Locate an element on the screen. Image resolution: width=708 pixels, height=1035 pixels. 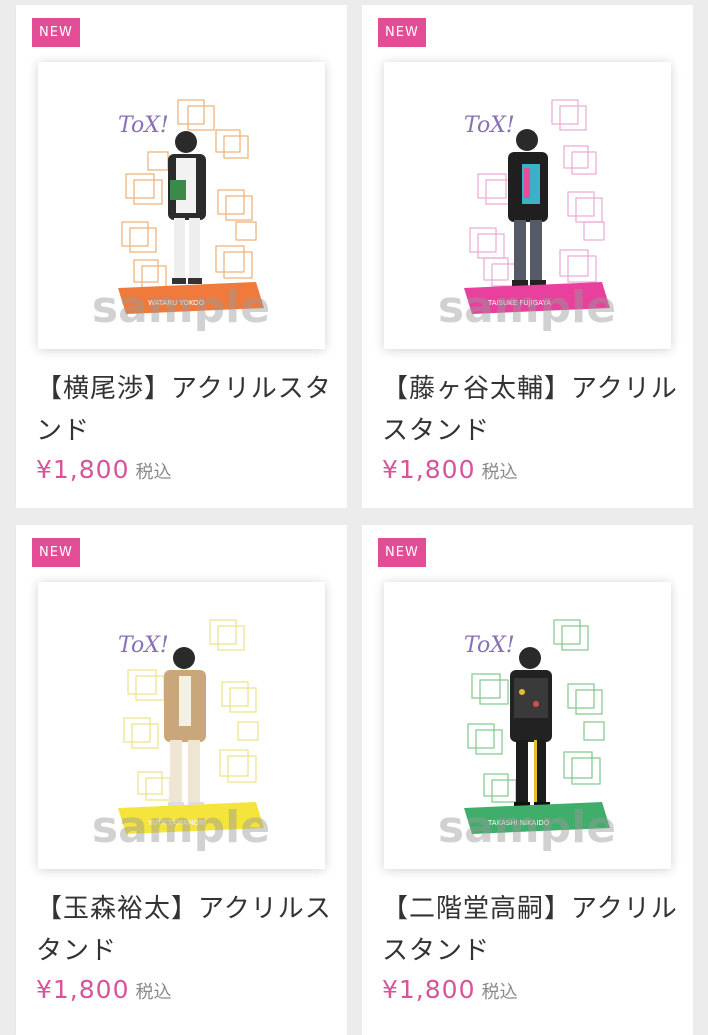
product-title: 【玉森裕太】アクリルスタンド is located at coordinates (186, 930).